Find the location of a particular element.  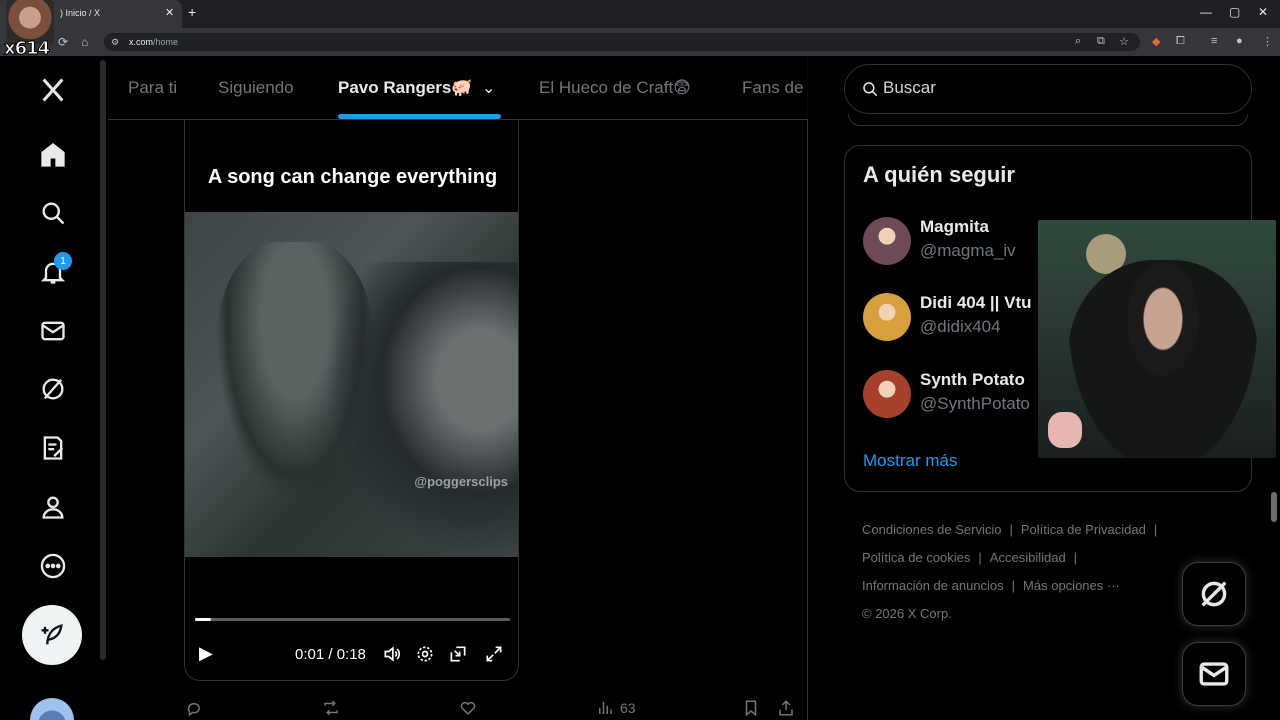

grok-fab is located at coordinates (1214, 594).